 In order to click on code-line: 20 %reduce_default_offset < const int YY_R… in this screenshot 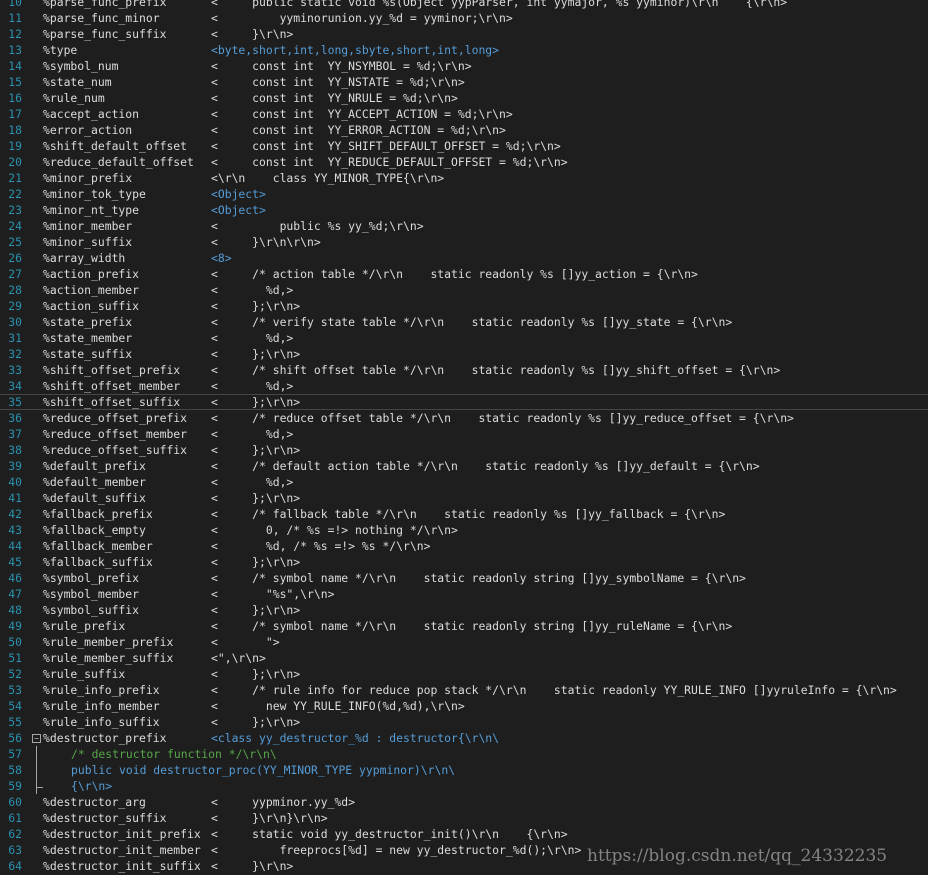, I will do `click(464, 162)`.